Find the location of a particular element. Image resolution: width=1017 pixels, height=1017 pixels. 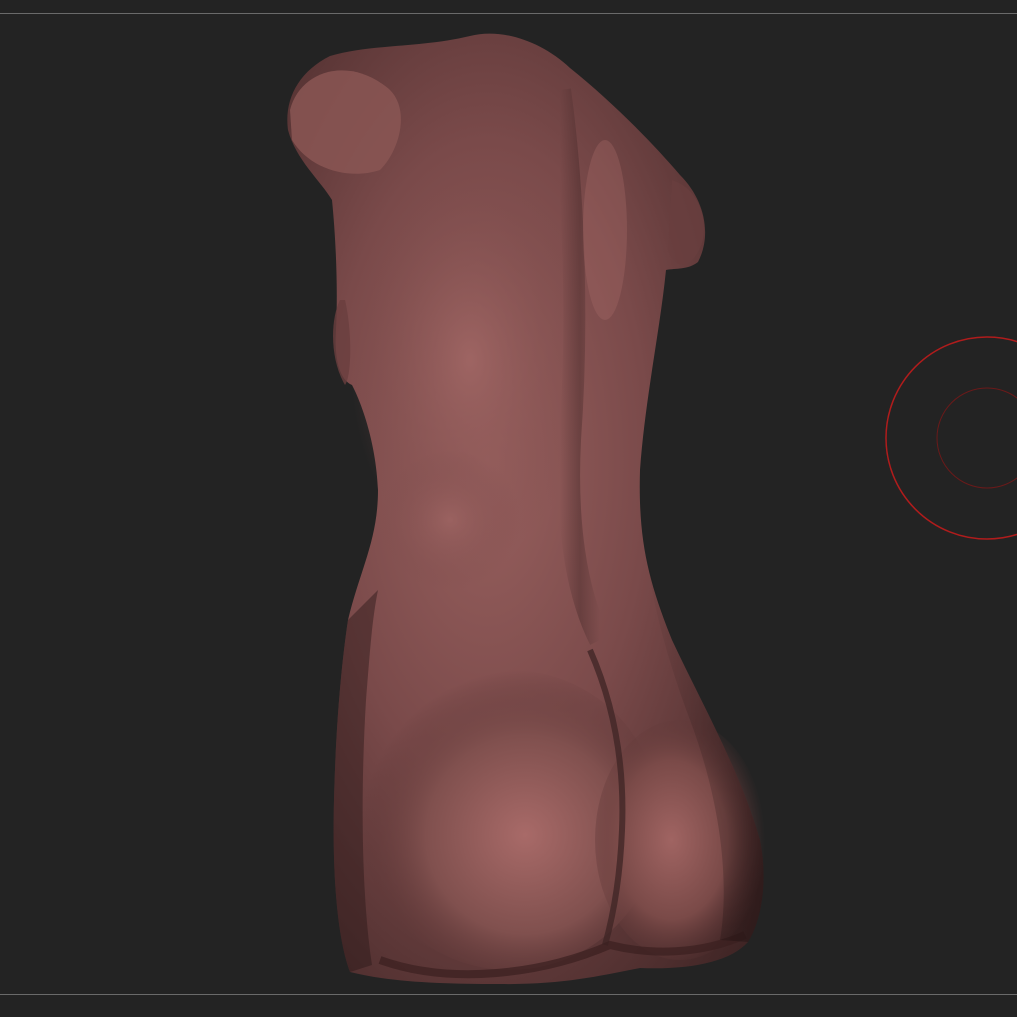

lower-back-highlight is located at coordinates (450, 520).